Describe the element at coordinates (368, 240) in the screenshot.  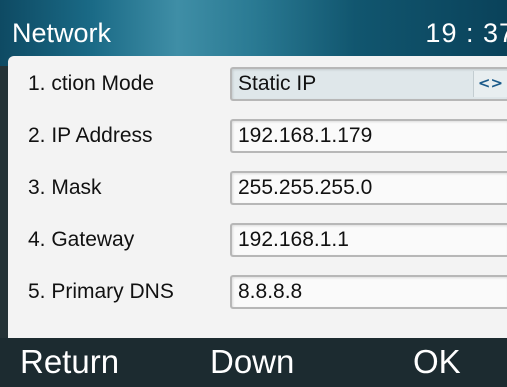
I see `gateway-field: 192.168.1.1` at that location.